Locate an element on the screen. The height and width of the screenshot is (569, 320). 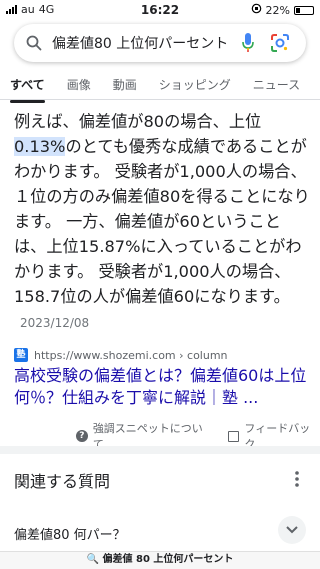
tab-news: ニュース is located at coordinates (276, 85).